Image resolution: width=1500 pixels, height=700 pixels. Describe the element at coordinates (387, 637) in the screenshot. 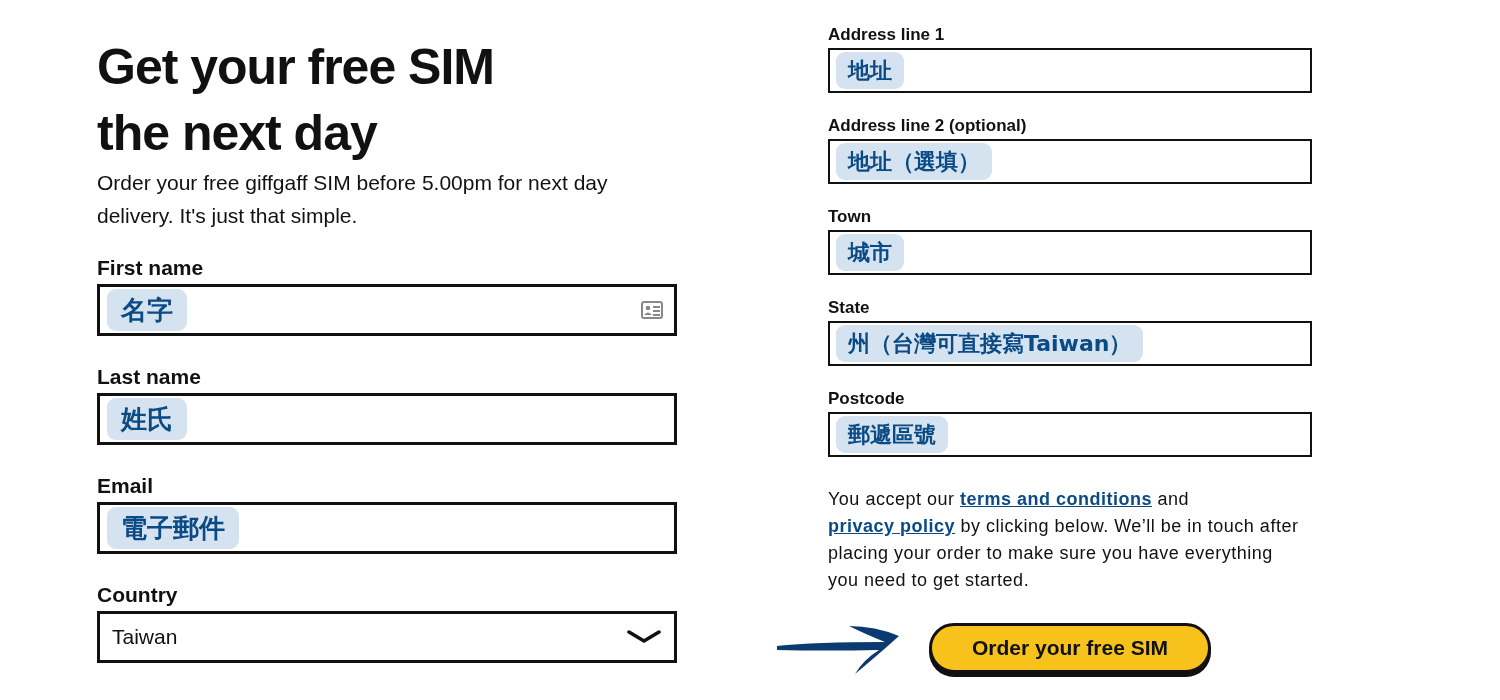

I see `country-select: Taiwan` at that location.